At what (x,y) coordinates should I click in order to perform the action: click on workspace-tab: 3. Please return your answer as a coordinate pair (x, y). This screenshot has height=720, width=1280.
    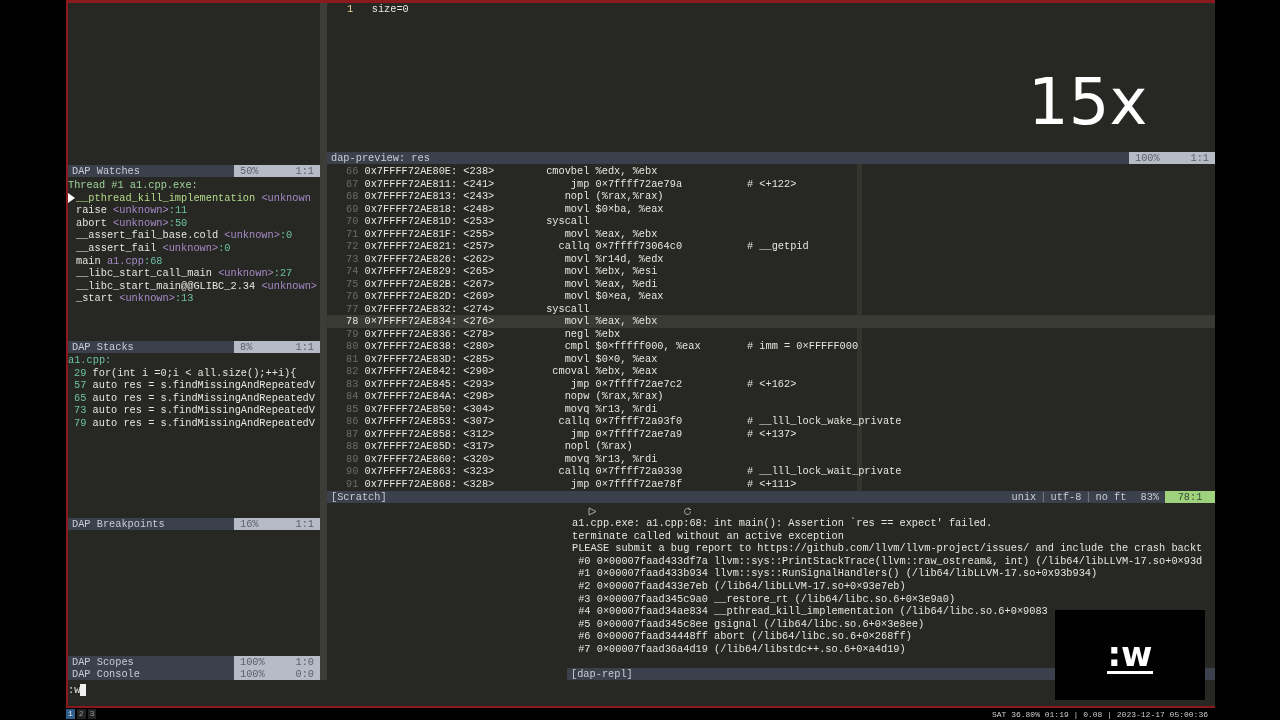
    Looking at the image, I should click on (92, 714).